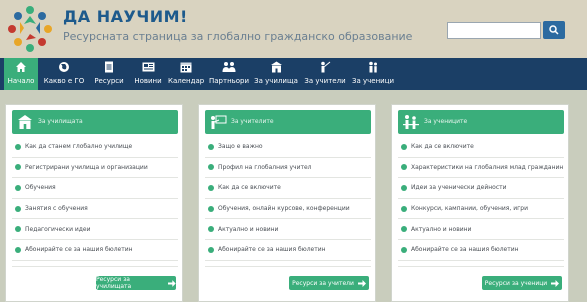 Image resolution: width=587 pixels, height=302 pixels. I want to click on nav-item-news: Новини, so click(148, 74).